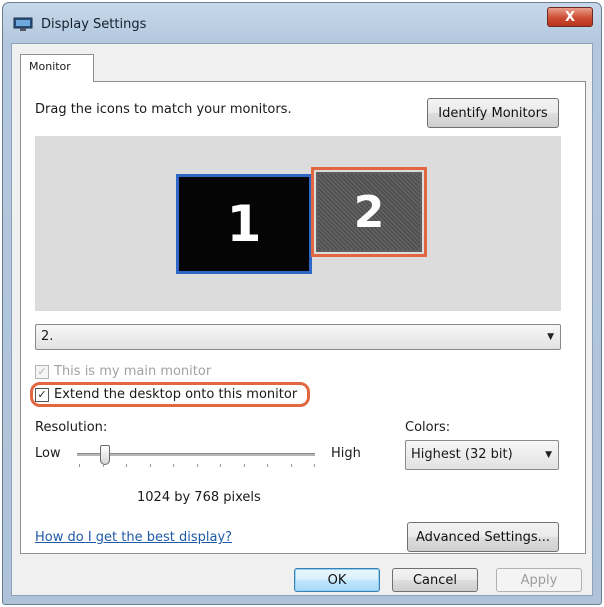 This screenshot has height=607, width=604. I want to click on monitor-select: 2. ▼, so click(298, 337).